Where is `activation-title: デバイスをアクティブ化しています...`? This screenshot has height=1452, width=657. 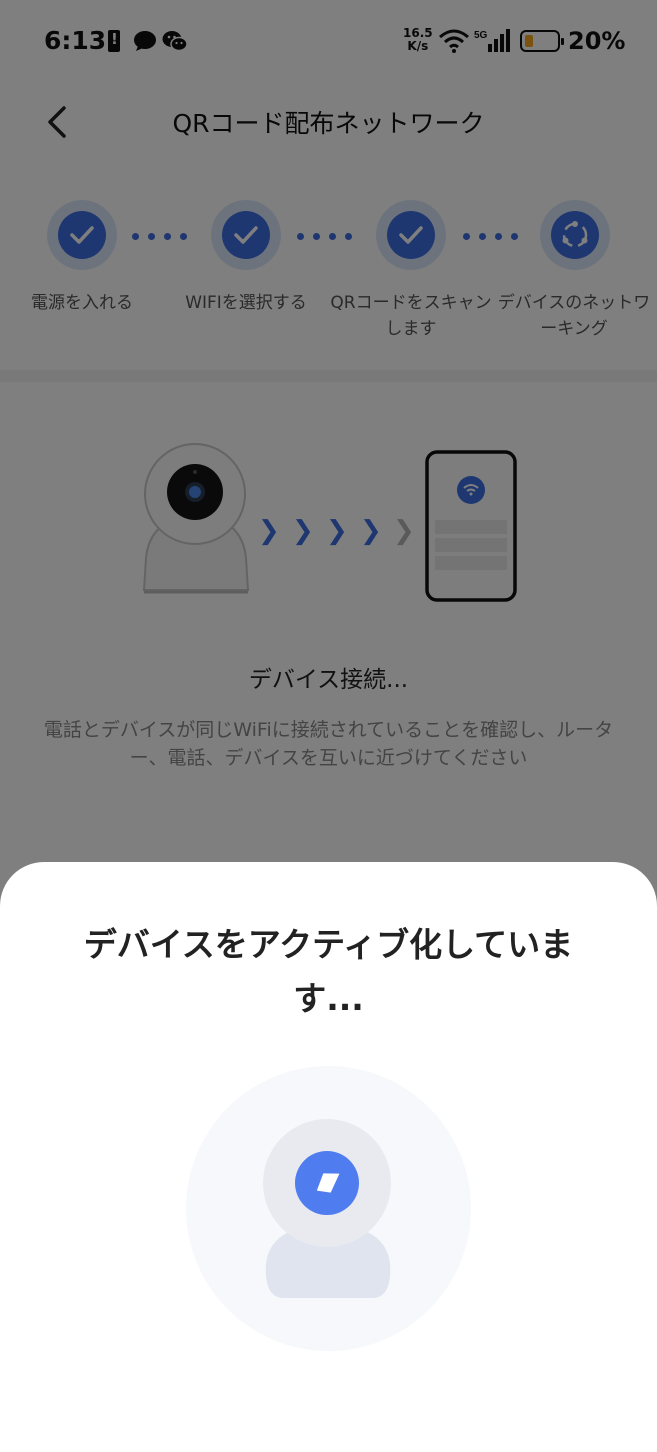 activation-title: デバイスをアクティブ化しています... is located at coordinates (328, 971).